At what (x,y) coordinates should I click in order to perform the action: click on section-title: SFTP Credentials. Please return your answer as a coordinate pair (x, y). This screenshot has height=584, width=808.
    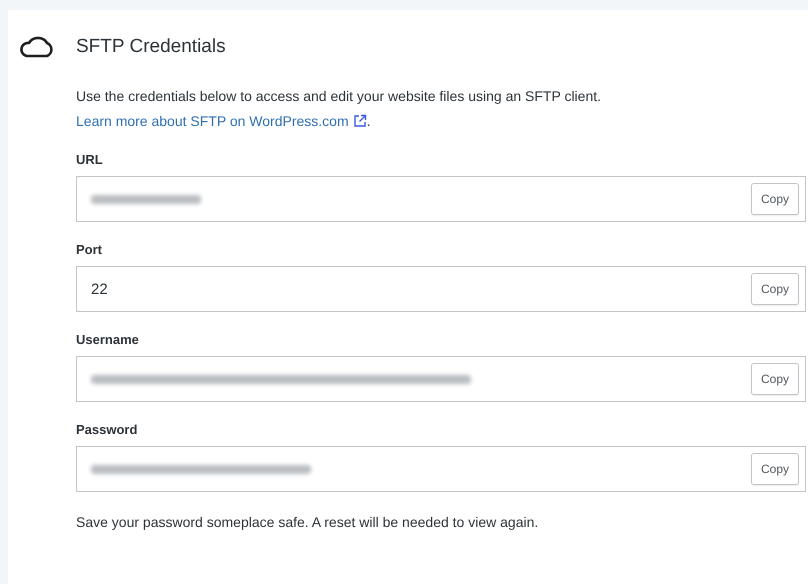
    Looking at the image, I should click on (151, 47).